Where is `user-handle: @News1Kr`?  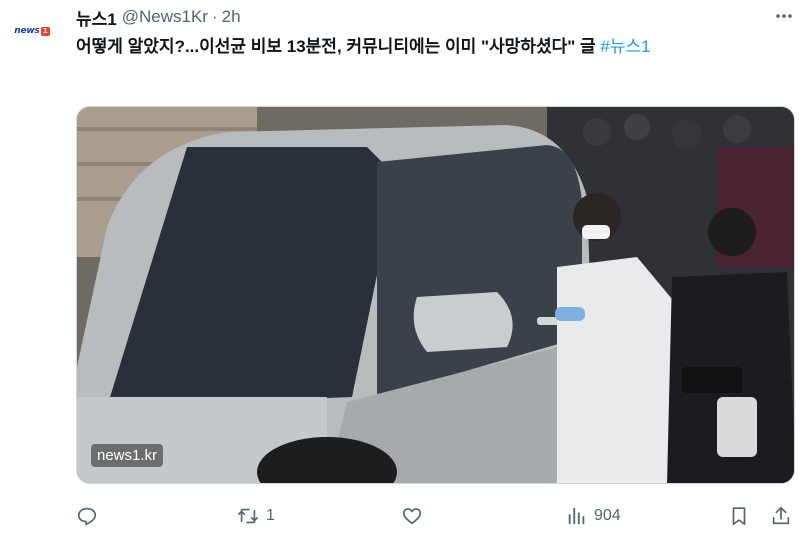
user-handle: @News1Kr is located at coordinates (165, 17).